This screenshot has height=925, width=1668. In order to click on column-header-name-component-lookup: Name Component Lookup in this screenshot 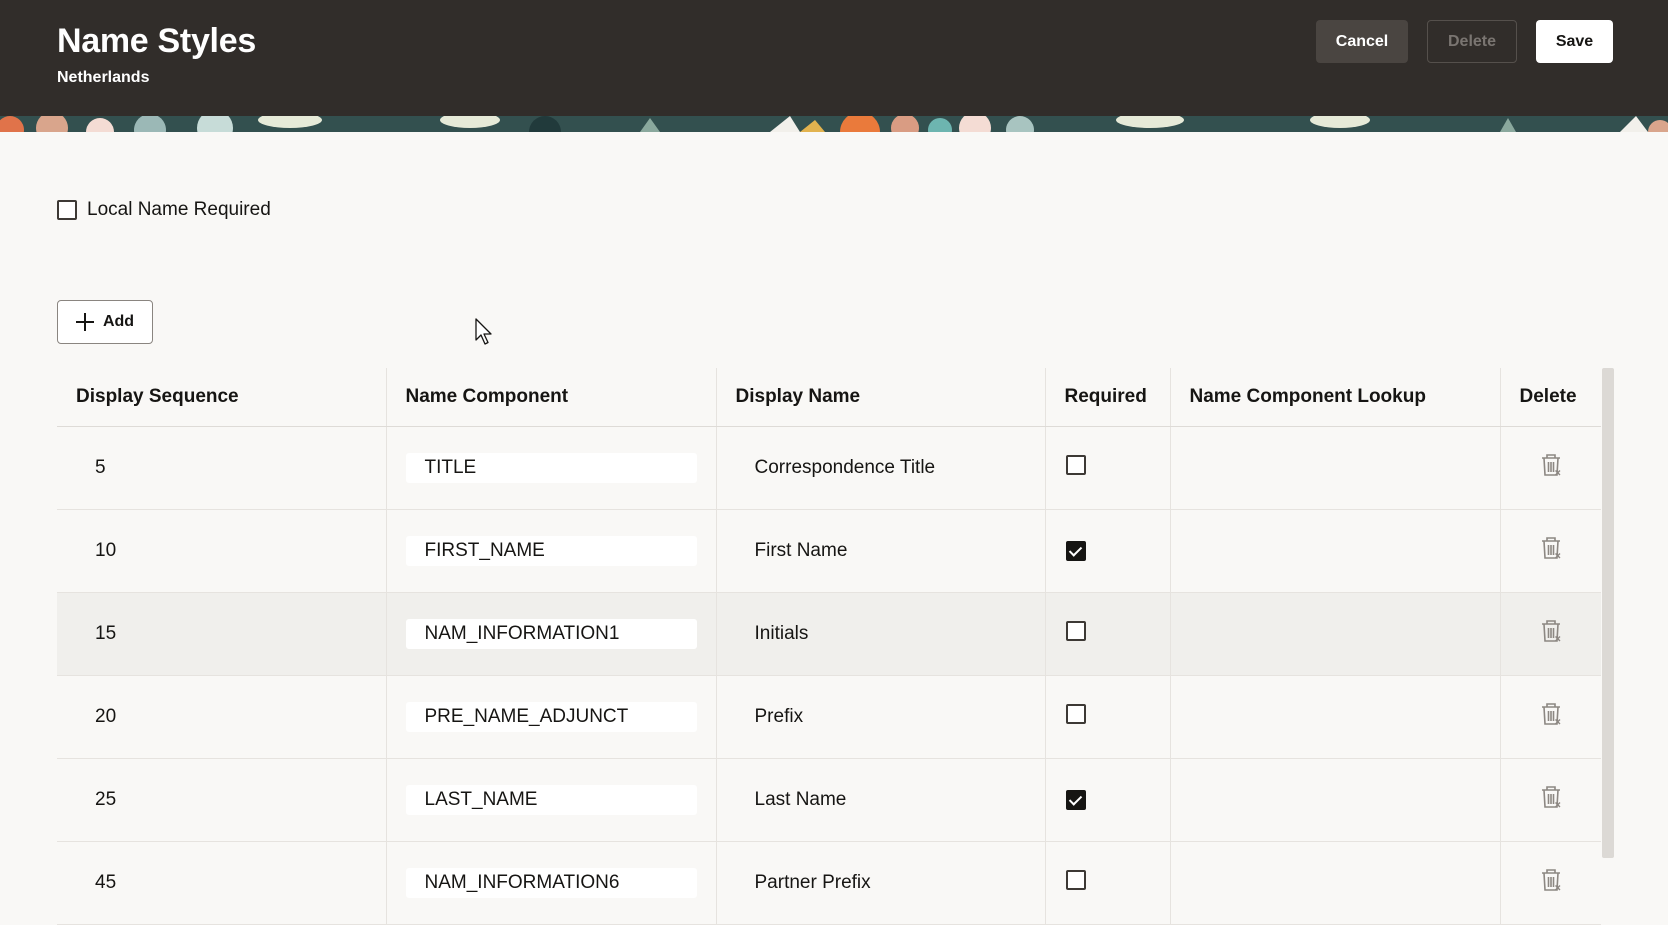, I will do `click(1334, 397)`.